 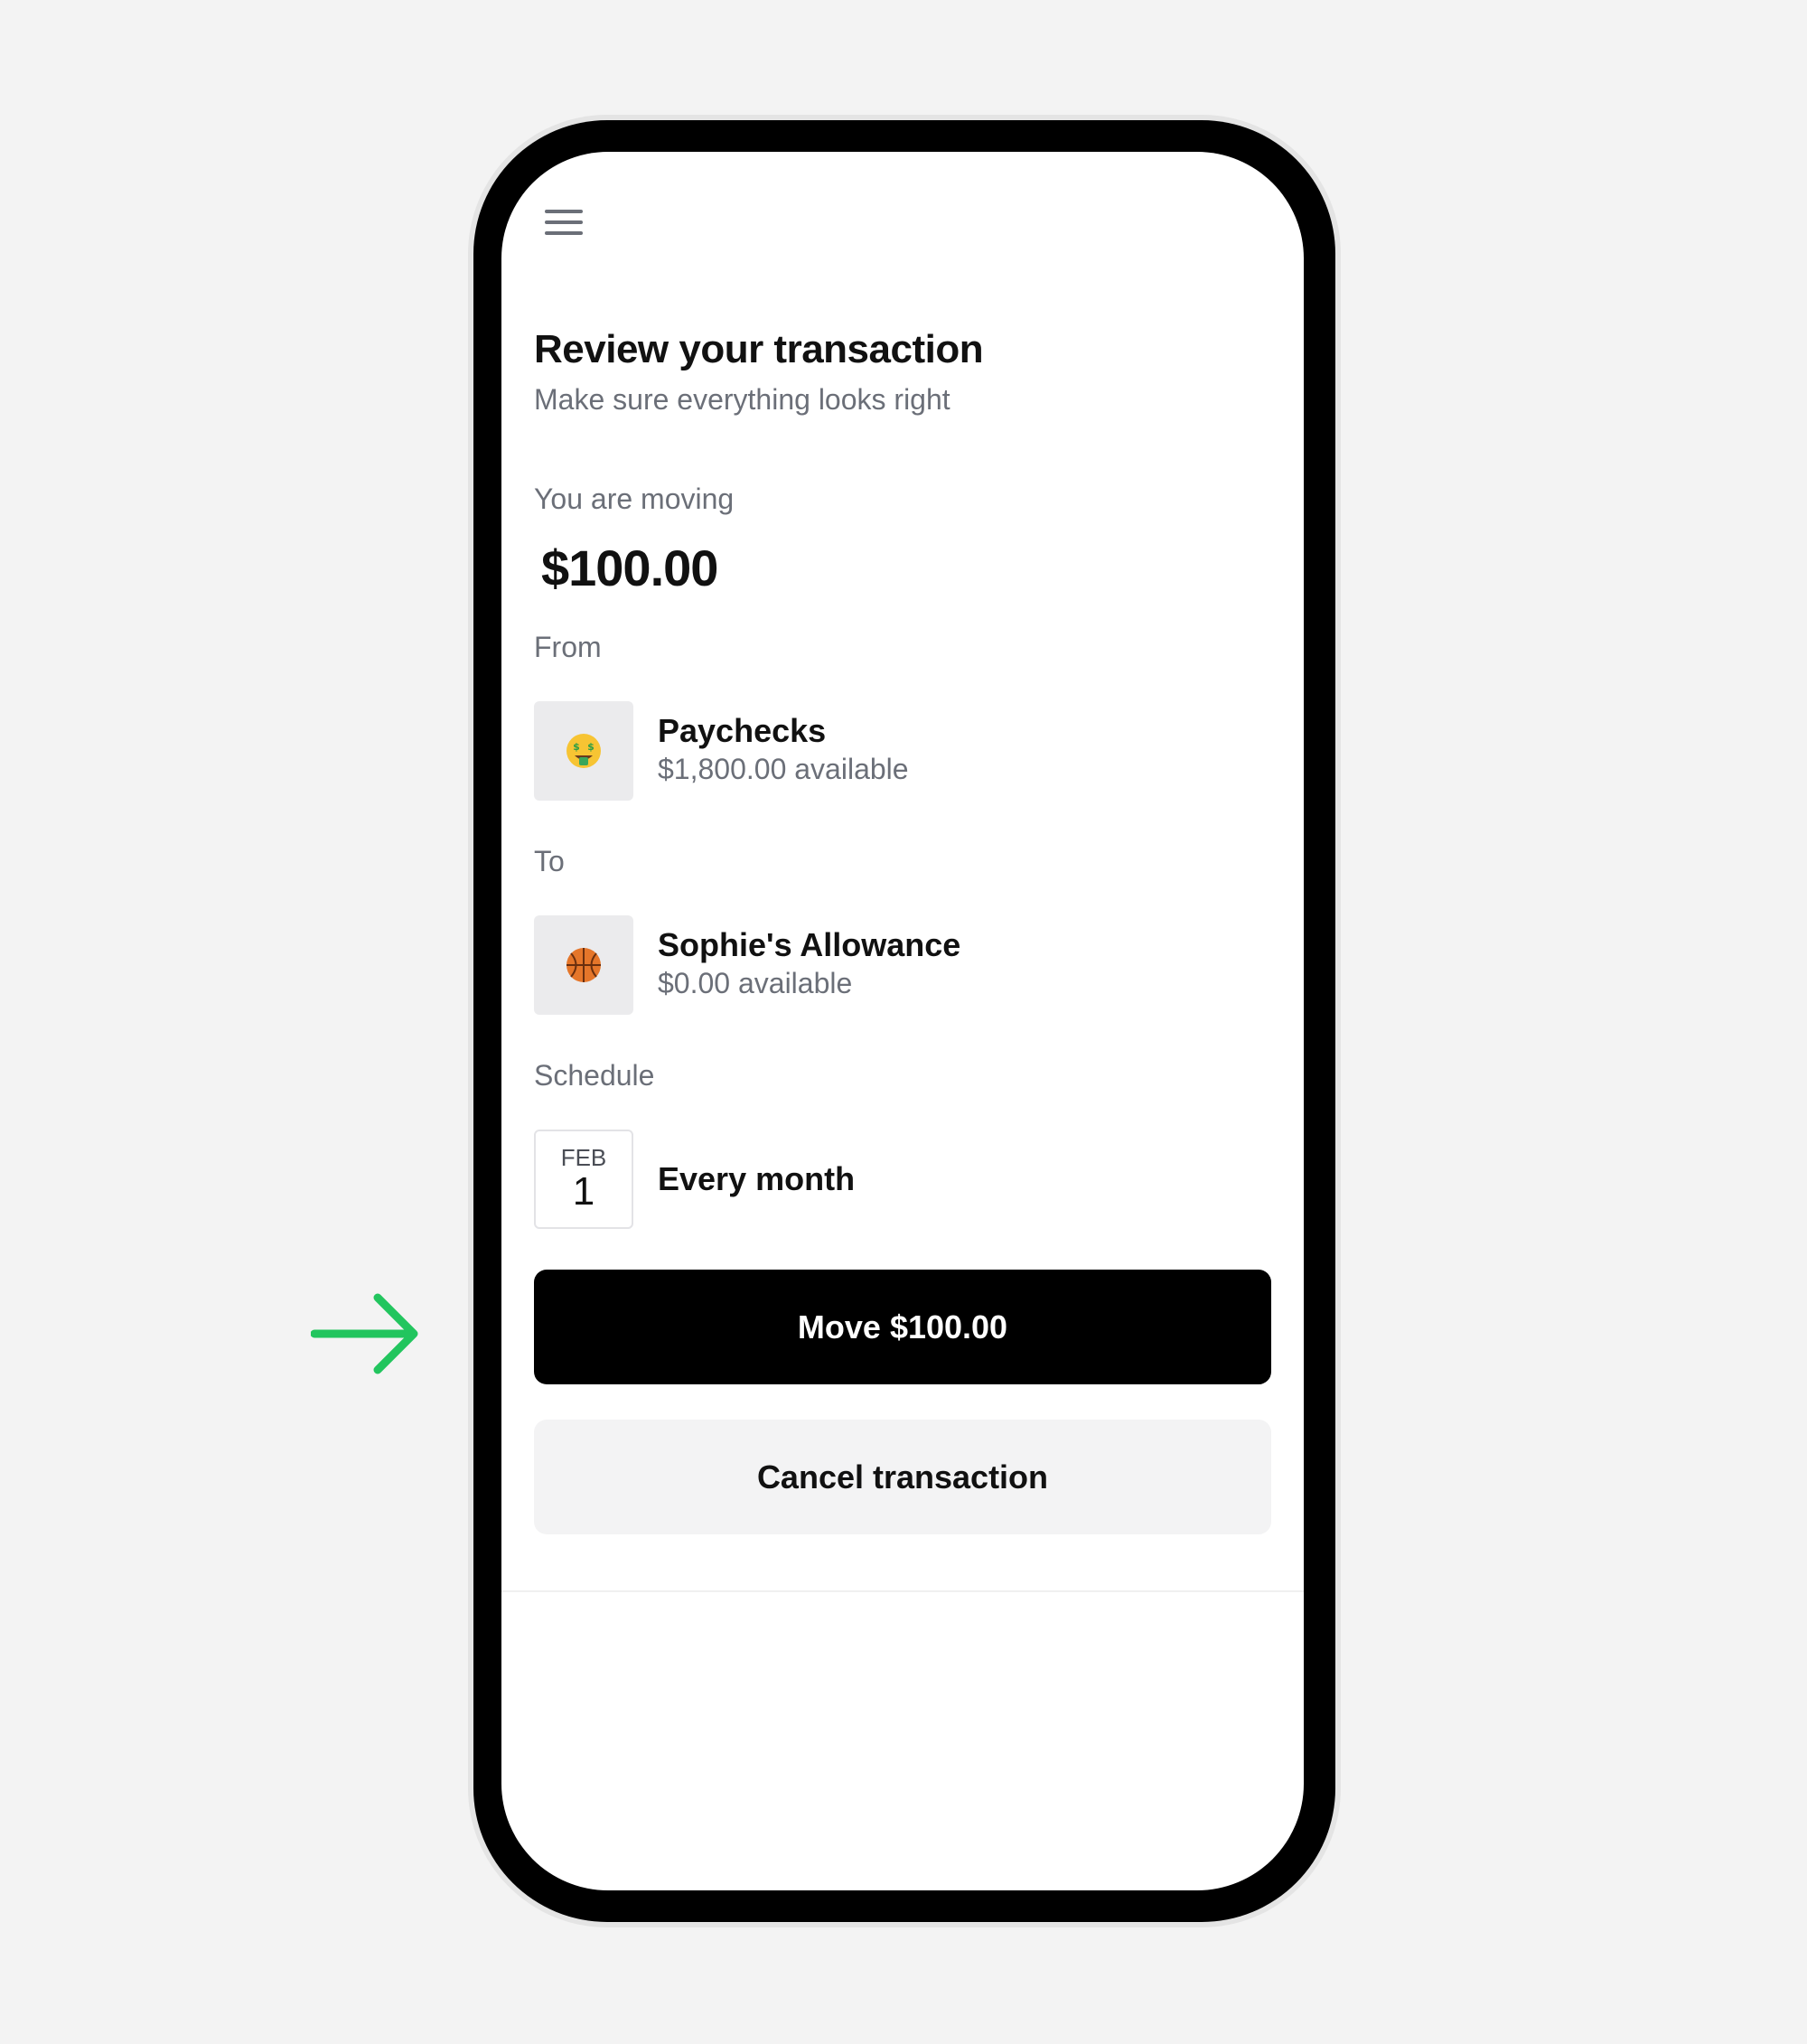 I want to click on from-label: From, so click(x=568, y=647).